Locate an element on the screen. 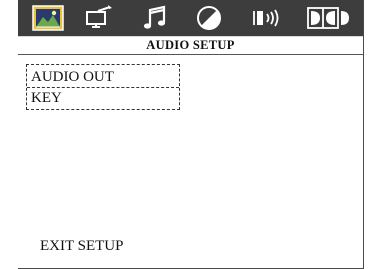 Image resolution: width=376 pixels, height=269 pixels. setup-tab-bar is located at coordinates (190, 18).